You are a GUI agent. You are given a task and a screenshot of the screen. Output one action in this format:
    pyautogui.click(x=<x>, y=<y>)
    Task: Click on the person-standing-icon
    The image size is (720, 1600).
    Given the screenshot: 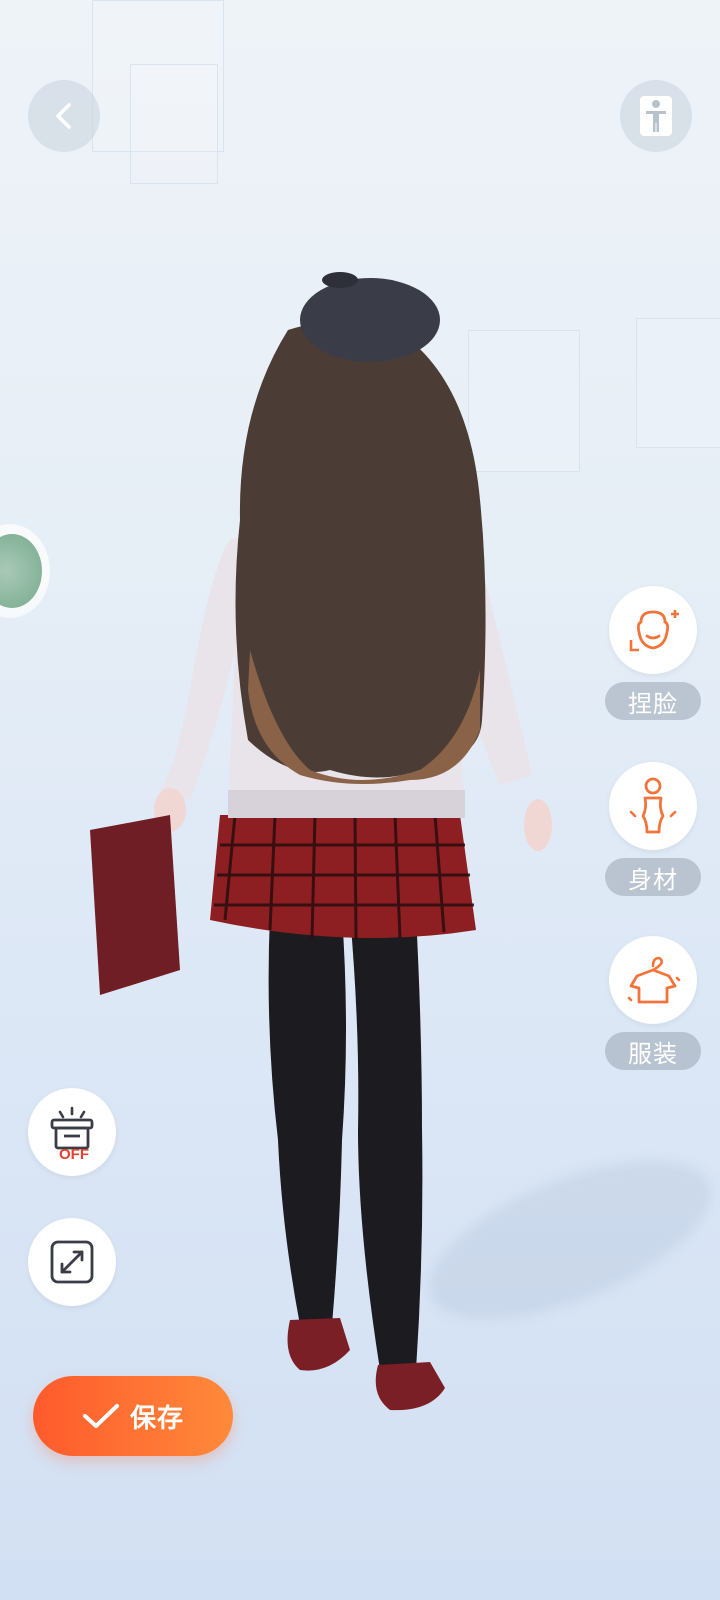 What is the action you would take?
    pyautogui.click(x=656, y=116)
    